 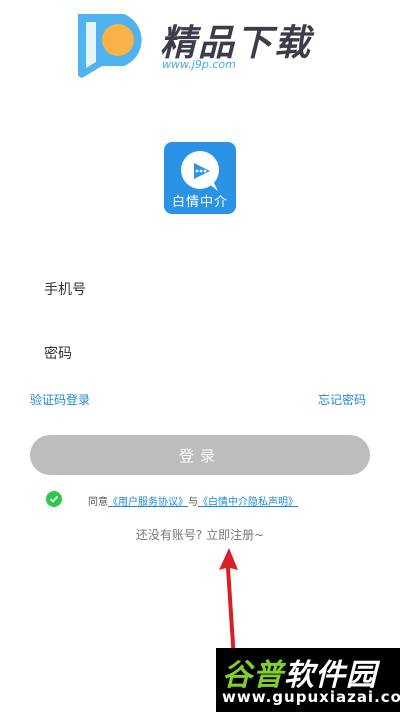 I want to click on watermark-url: www.j9p.com, so click(x=199, y=64).